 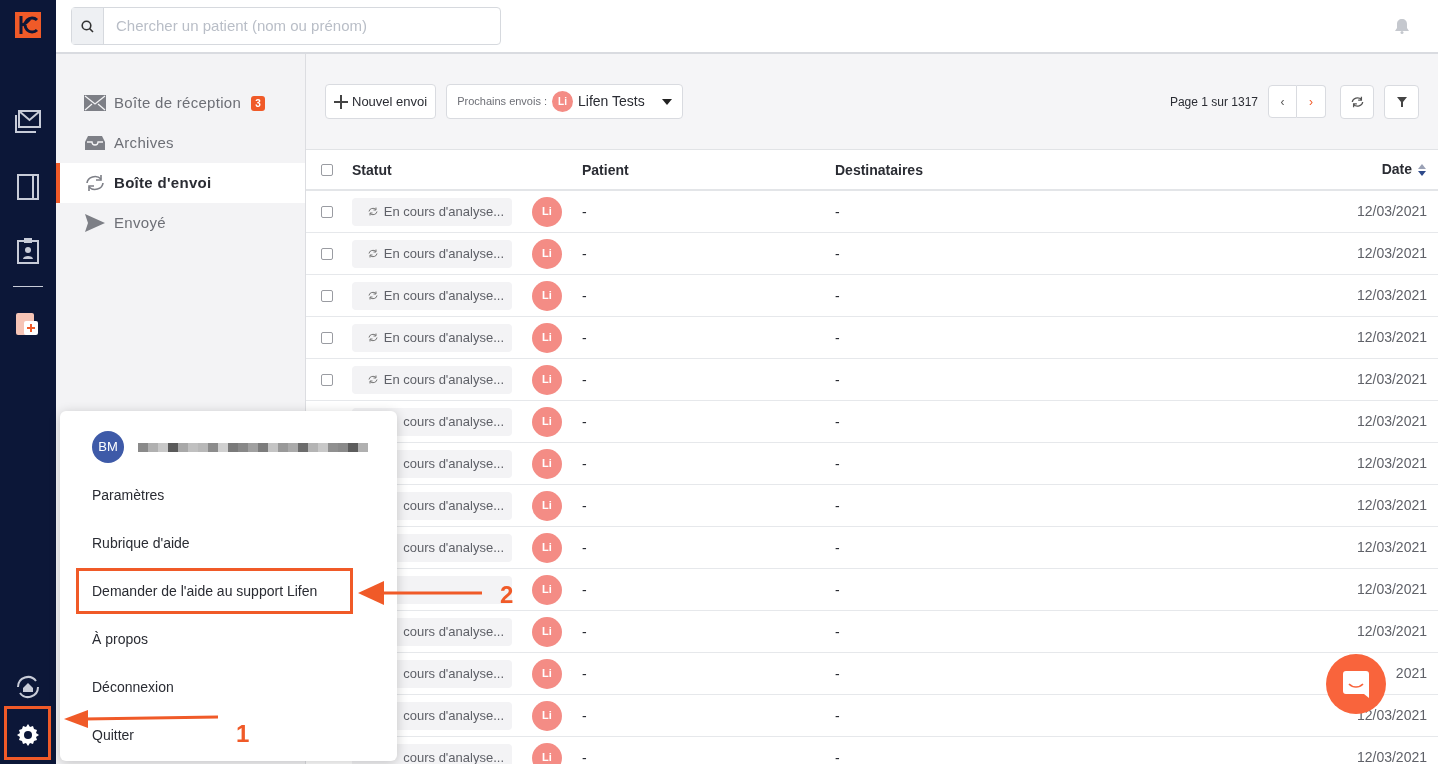 I want to click on filter-icon, so click(x=1401, y=101).